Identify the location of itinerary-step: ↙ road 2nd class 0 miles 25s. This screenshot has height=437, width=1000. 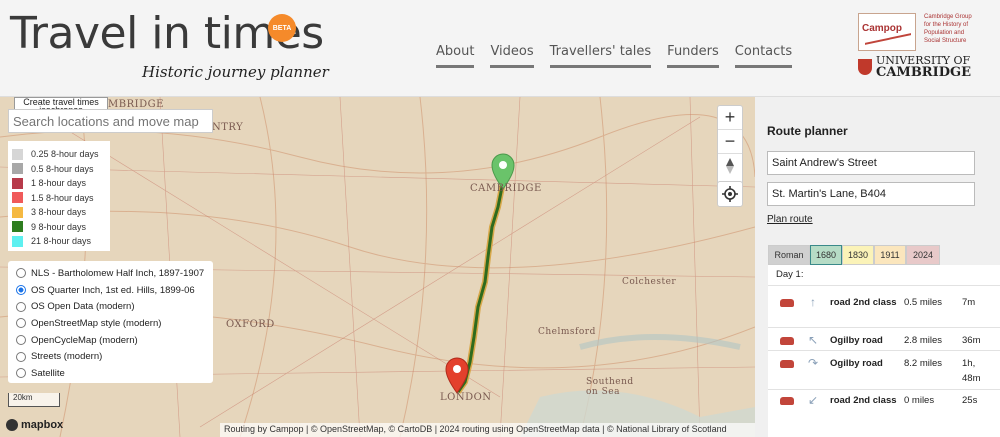
(884, 400).